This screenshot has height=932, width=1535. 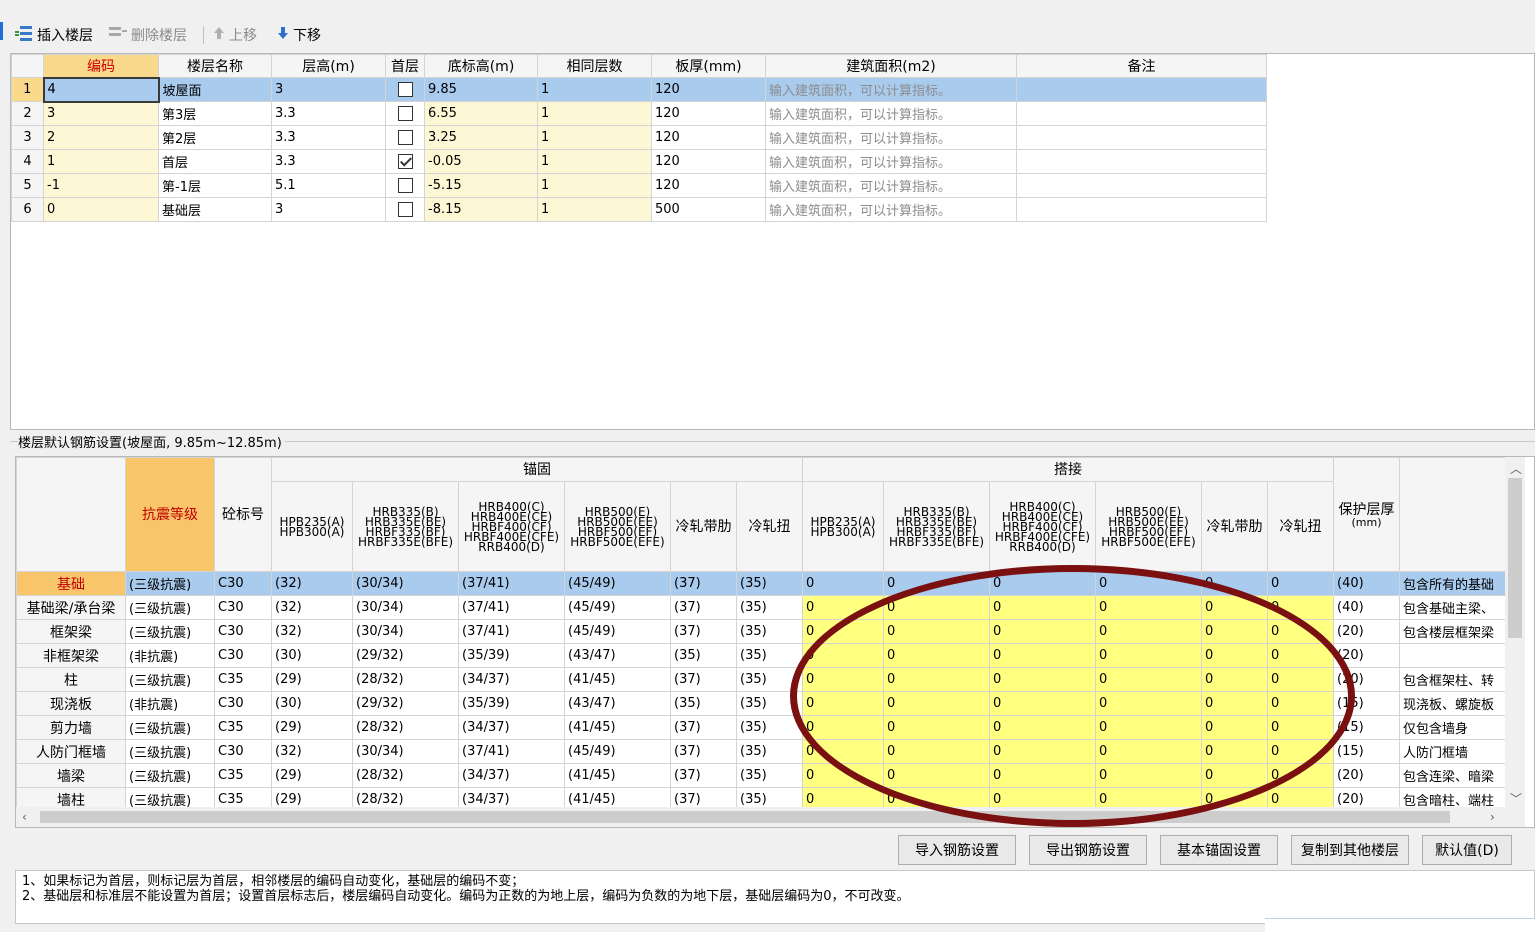 What do you see at coordinates (1141, 66) in the screenshot?
I see `column-header: 备注` at bounding box center [1141, 66].